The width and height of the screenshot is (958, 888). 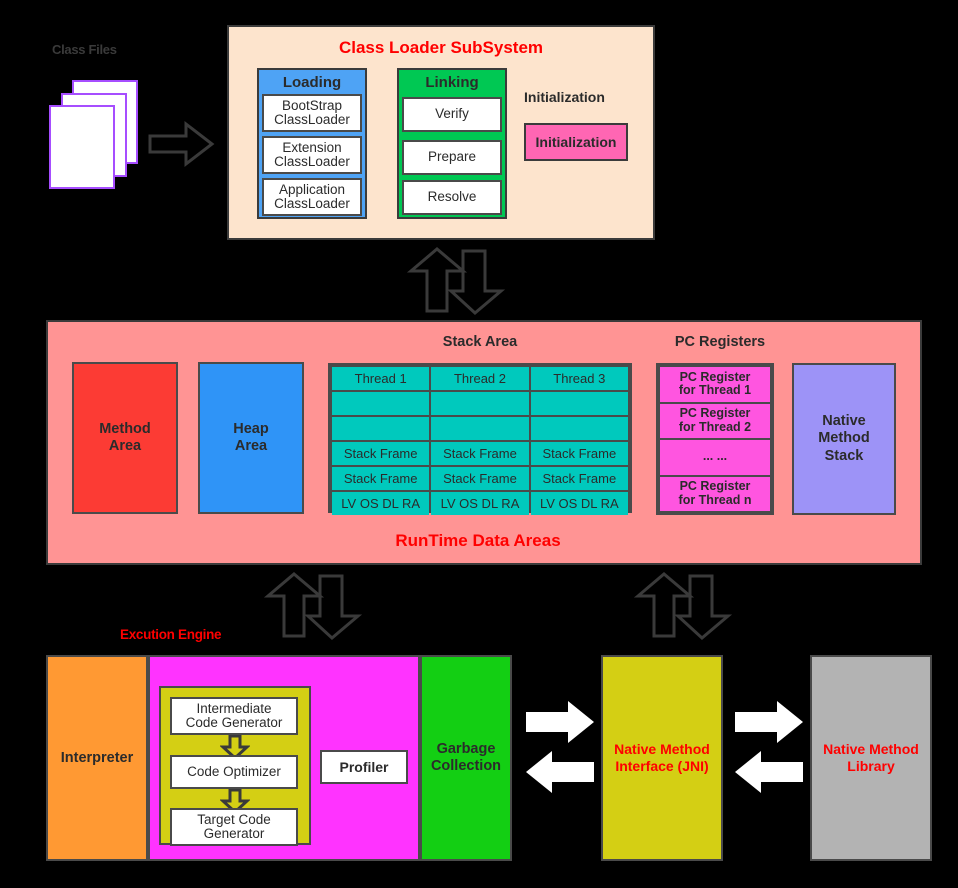 I want to click on class-loader-subsystem-title: Class Loader SubSystem, so click(x=441, y=47).